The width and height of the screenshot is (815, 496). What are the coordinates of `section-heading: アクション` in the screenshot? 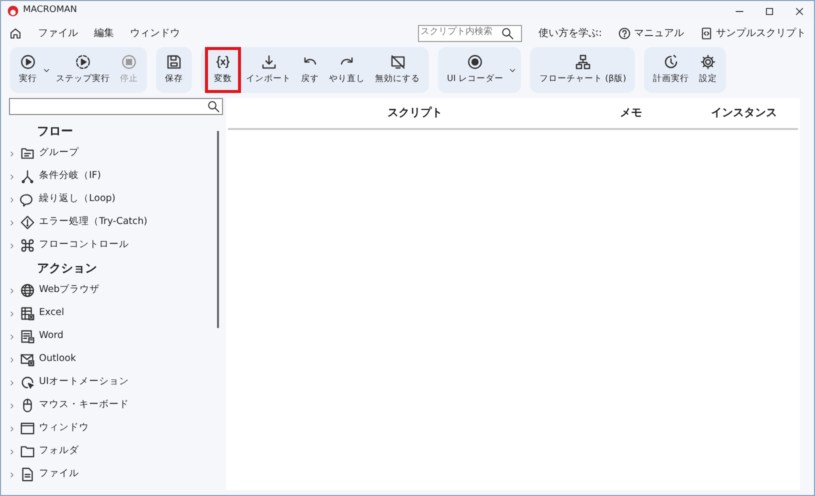 It's located at (67, 268).